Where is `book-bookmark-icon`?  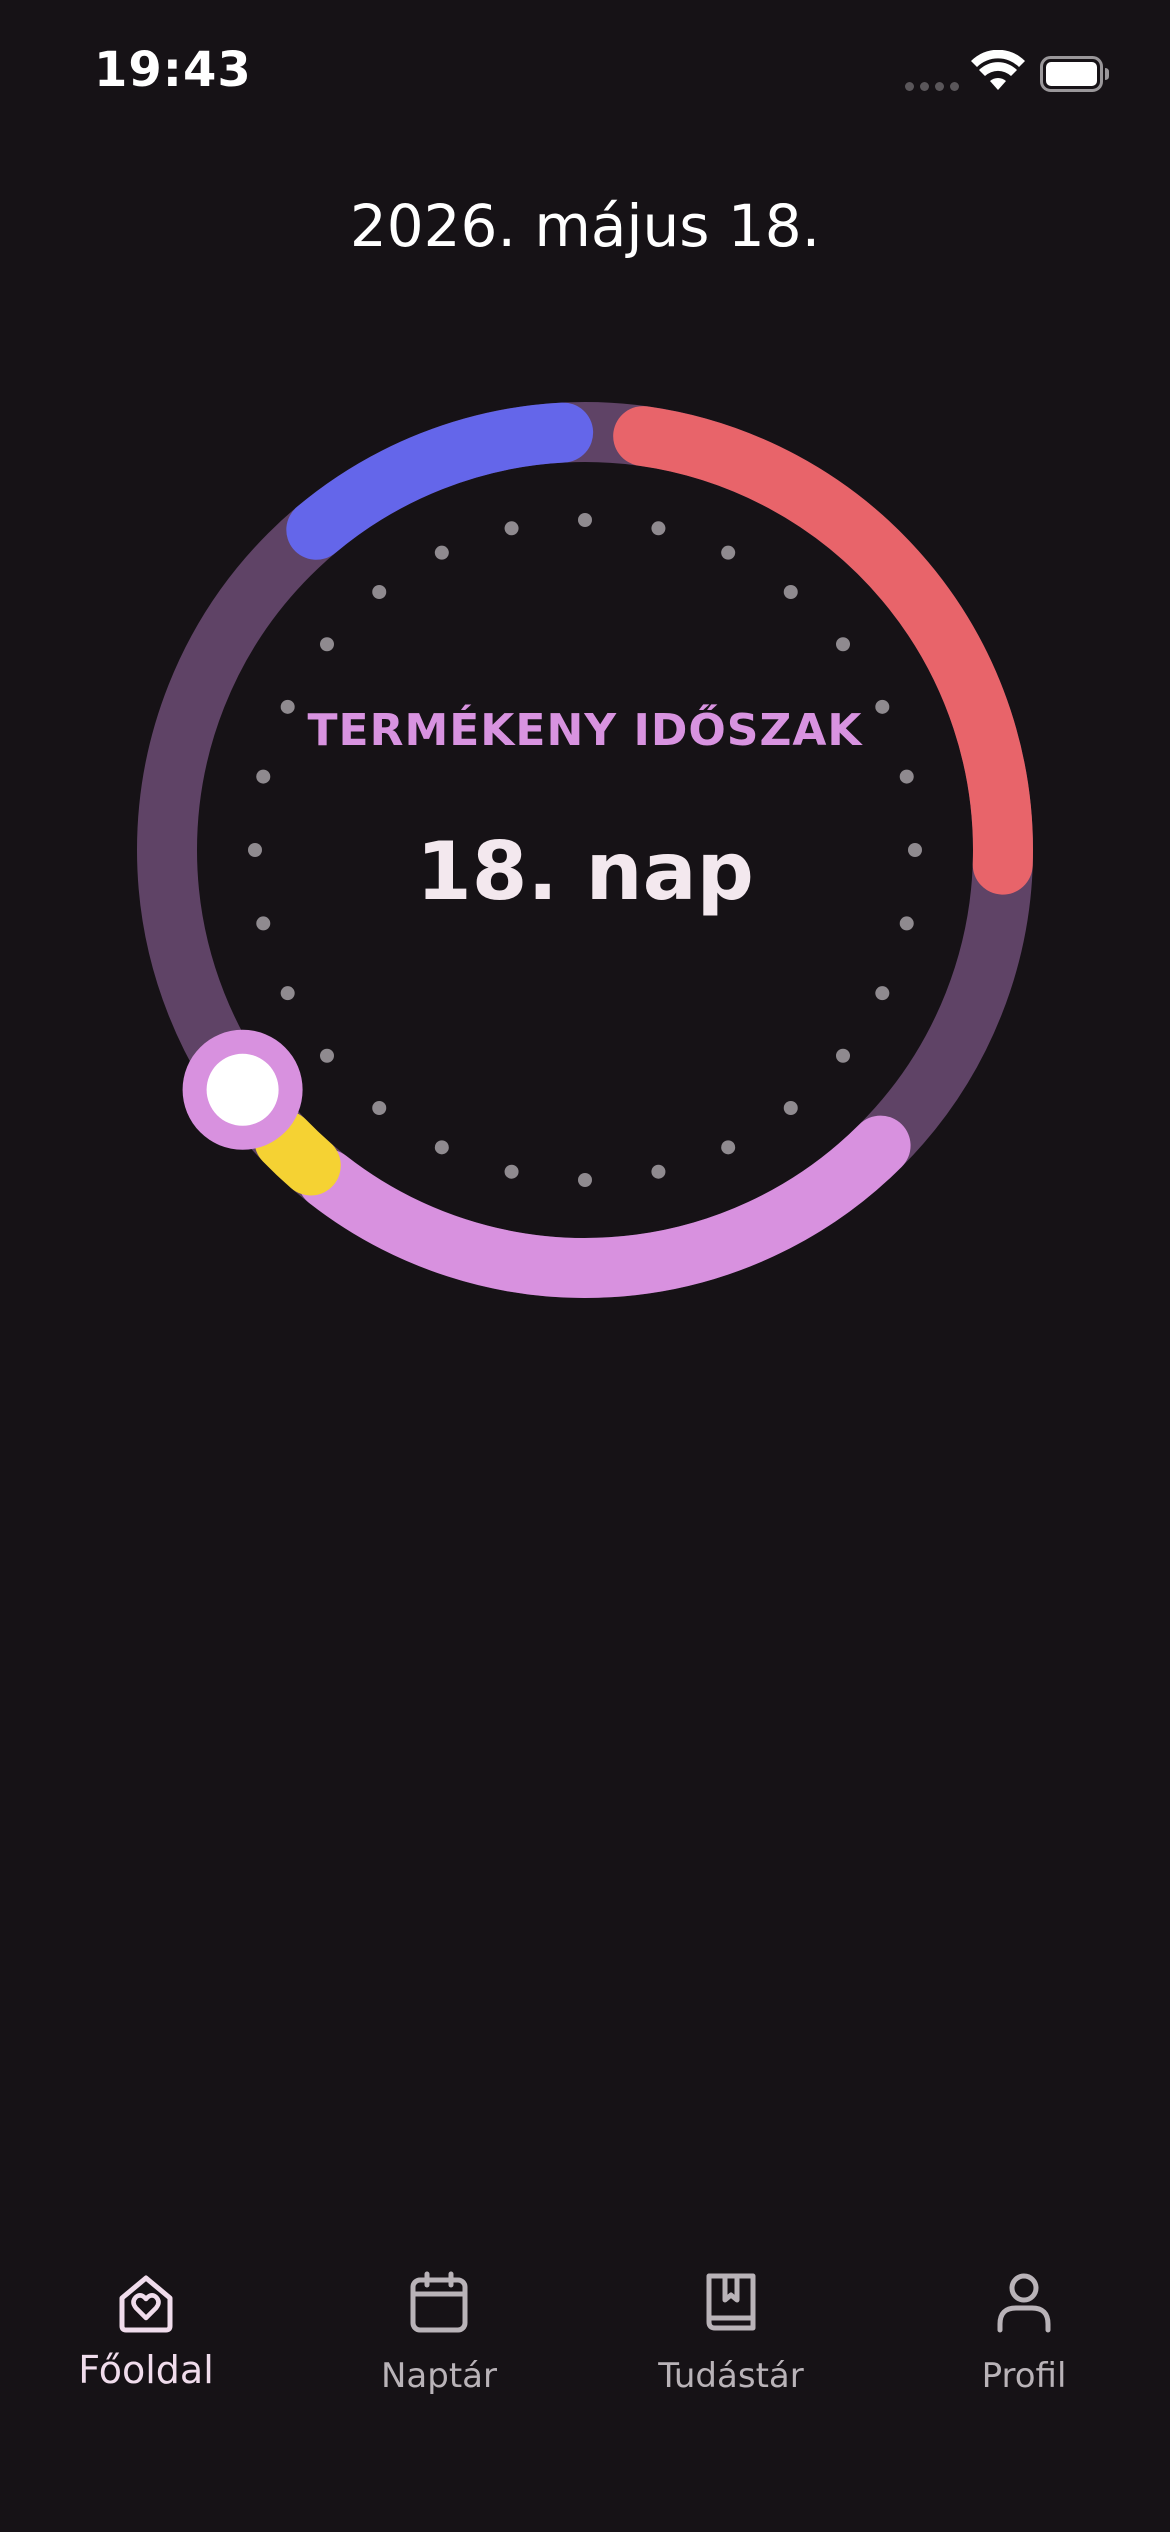
book-bookmark-icon is located at coordinates (731, 2302).